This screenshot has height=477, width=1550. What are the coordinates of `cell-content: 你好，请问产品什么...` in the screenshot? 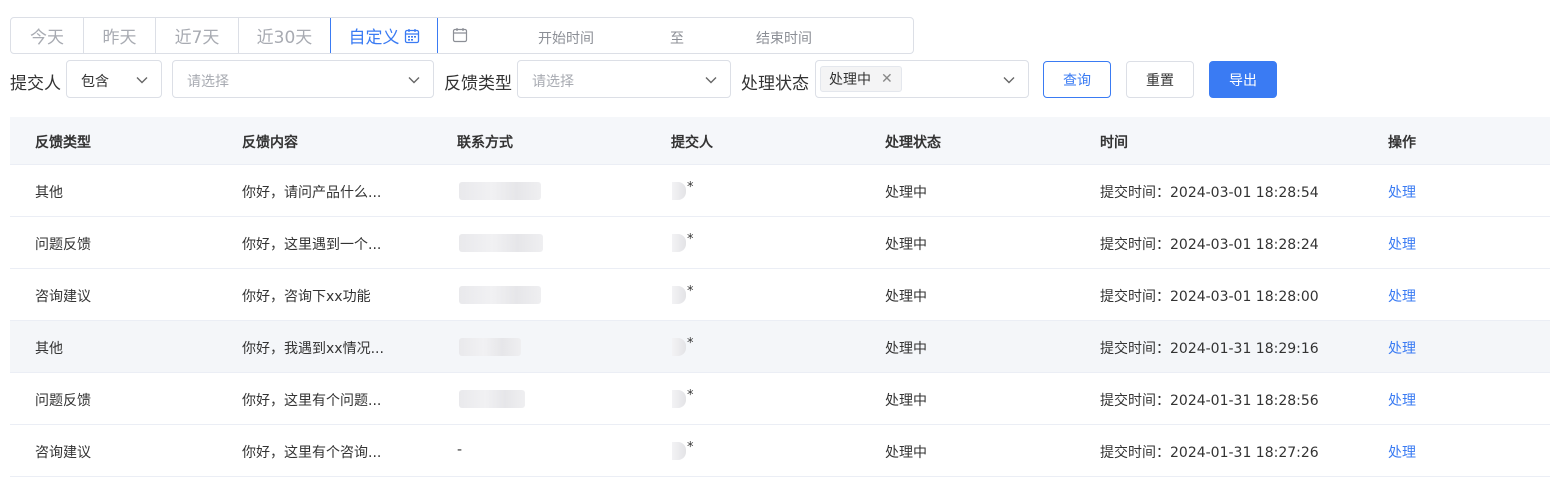 It's located at (312, 193).